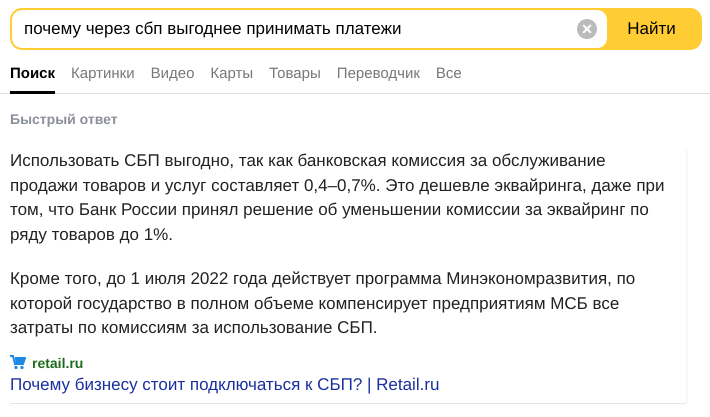 This screenshot has height=417, width=710. Describe the element at coordinates (449, 78) in the screenshot. I see `nav-tab: Все` at that location.